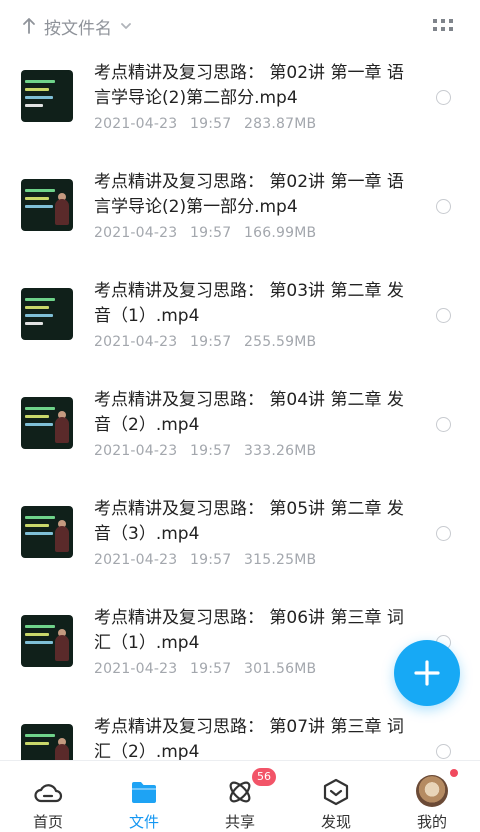 The image size is (480, 832). Describe the element at coordinates (443, 25) in the screenshot. I see `grid-view-icon` at that location.